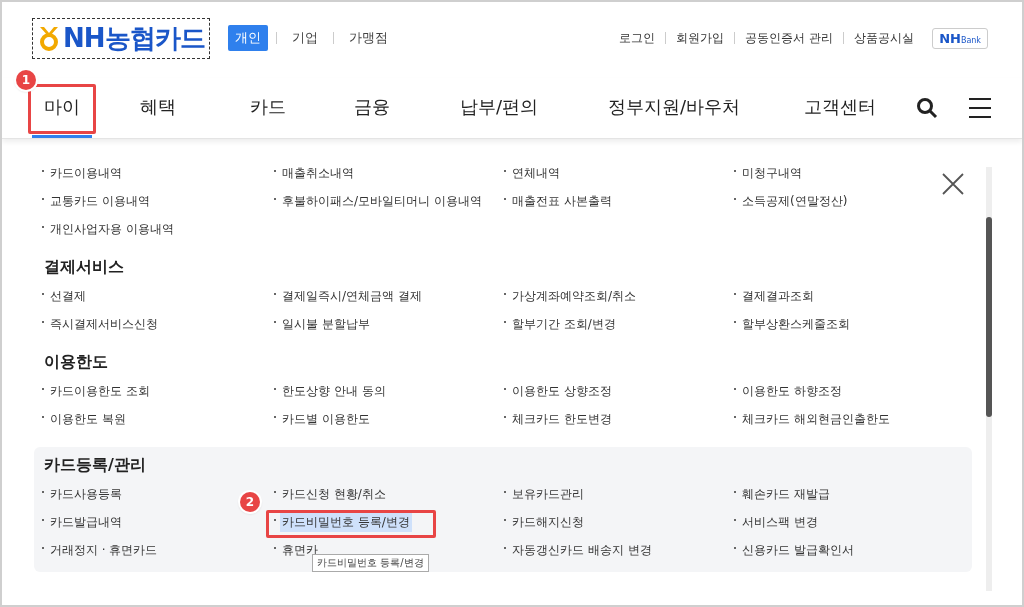 This screenshot has height=607, width=1024. Describe the element at coordinates (816, 419) in the screenshot. I see `menu-link: 체크카드 해외현금인출한도` at that location.